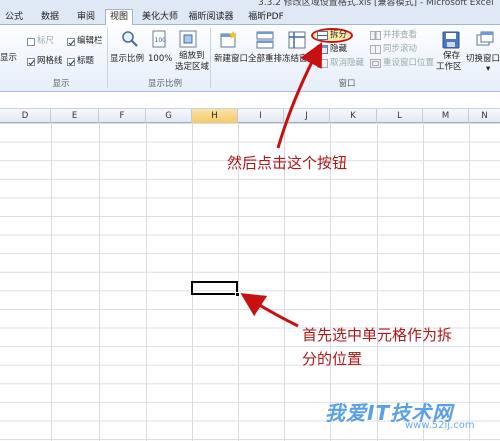 The width and height of the screenshot is (500, 441). What do you see at coordinates (90, 41) in the screenshot?
I see `formula-bar-label: 编辑栏` at bounding box center [90, 41].